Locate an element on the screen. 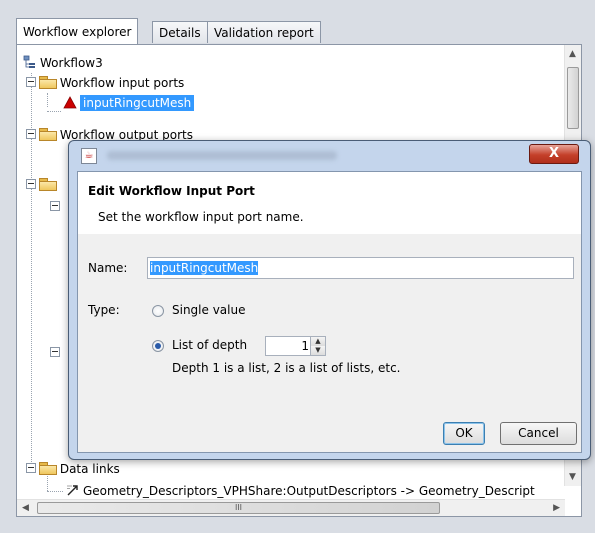  name-label: Name: is located at coordinates (108, 268).